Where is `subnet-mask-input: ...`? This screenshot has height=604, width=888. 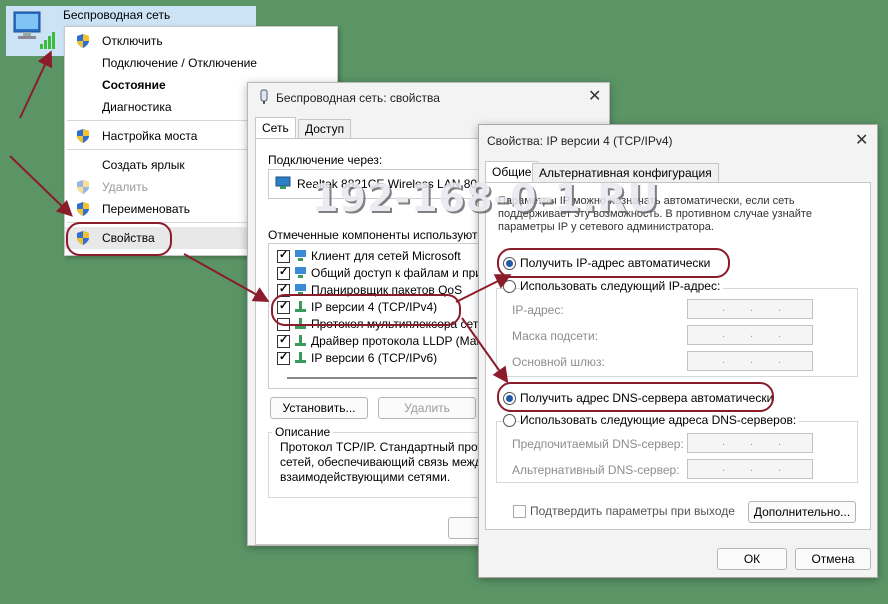 subnet-mask-input: ... is located at coordinates (750, 335).